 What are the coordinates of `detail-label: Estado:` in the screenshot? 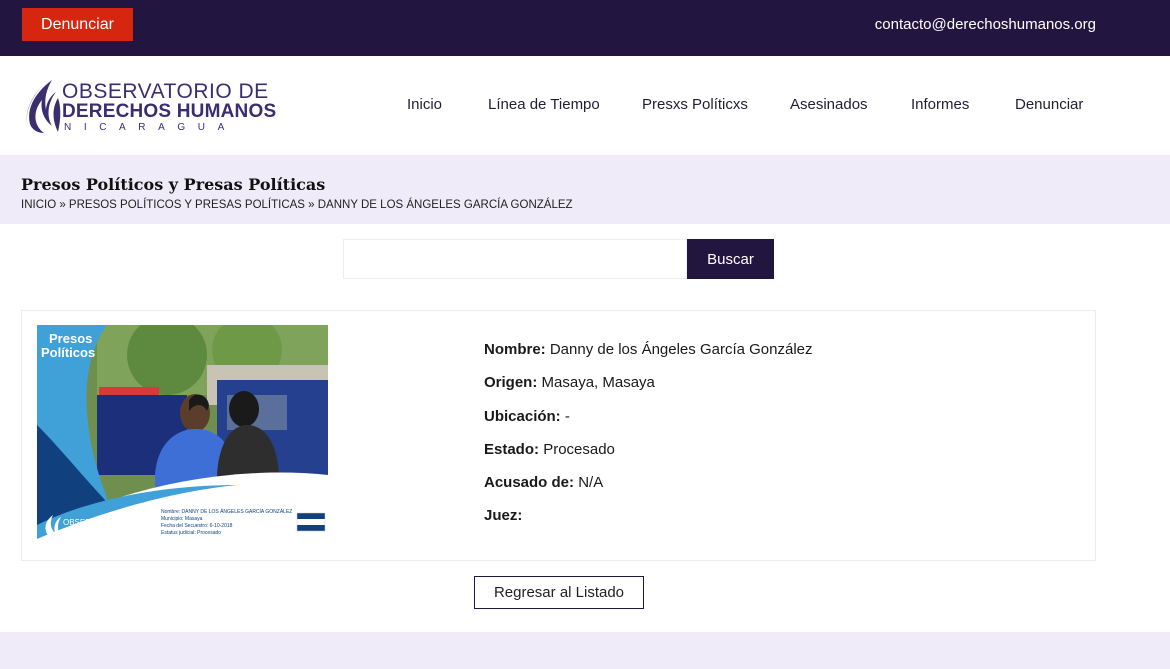 It's located at (512, 449).